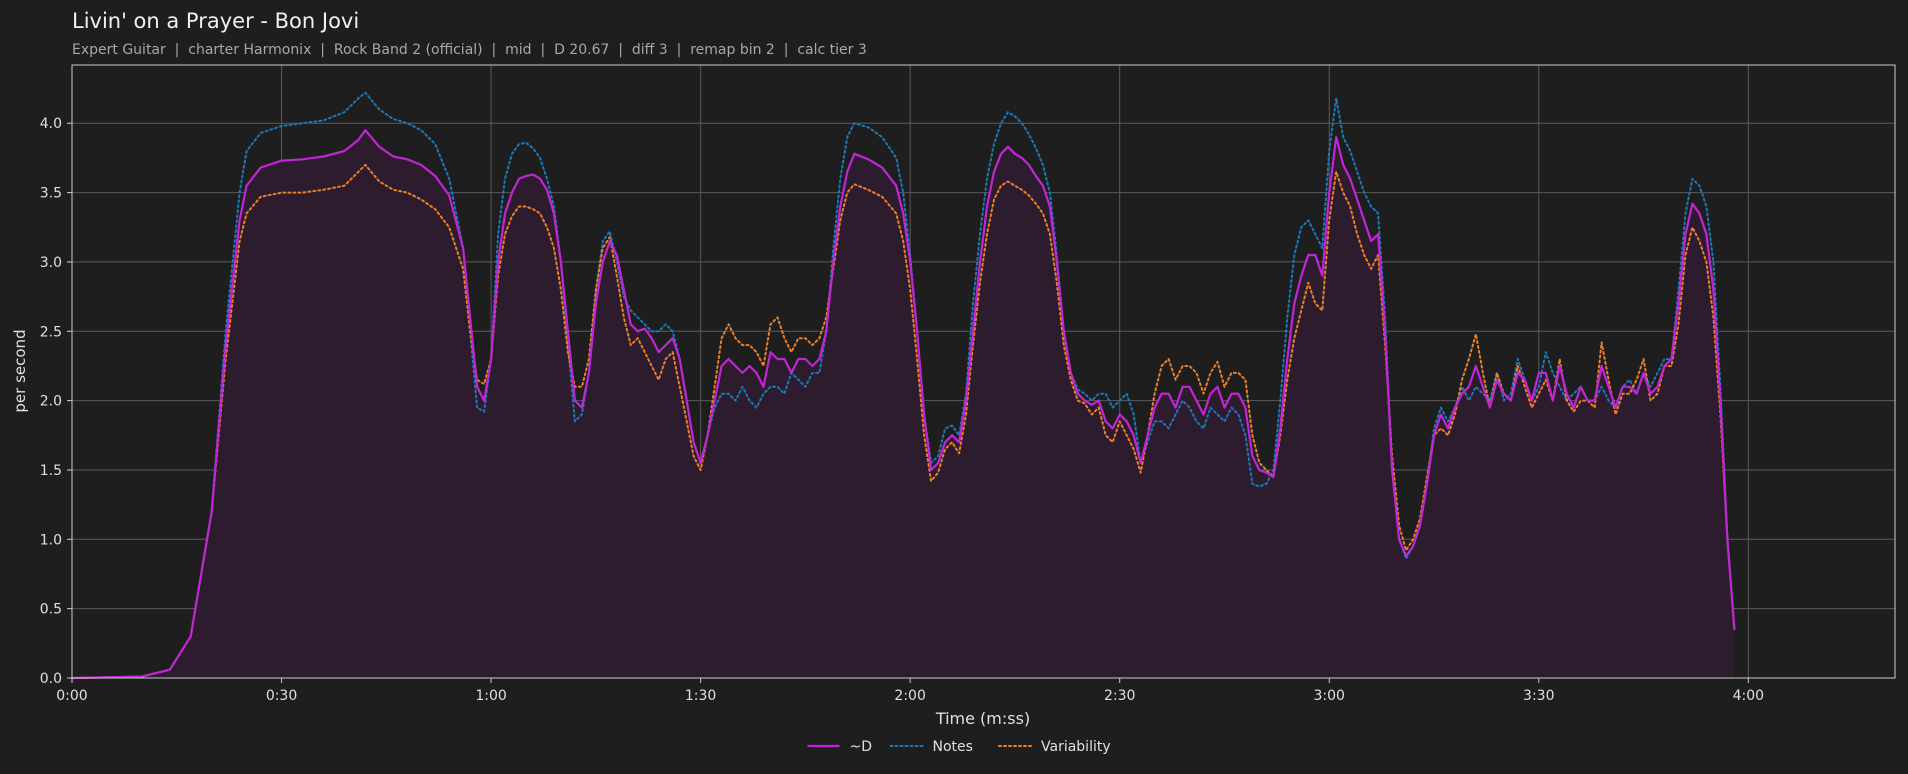 This screenshot has height=774, width=1908. What do you see at coordinates (1329, 696) in the screenshot?
I see `x-tick-label: 3:00` at bounding box center [1329, 696].